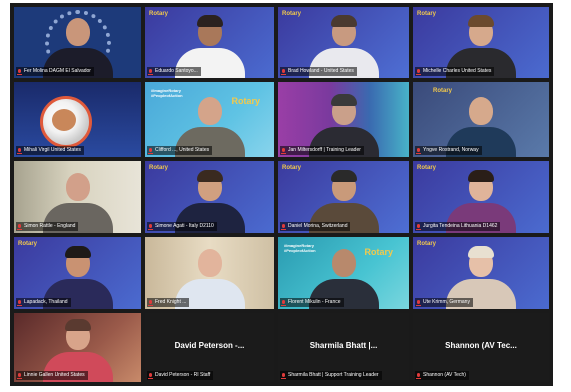  I want to click on participant-nameplate: Daniel Morina, Switzerland, so click(315, 226).